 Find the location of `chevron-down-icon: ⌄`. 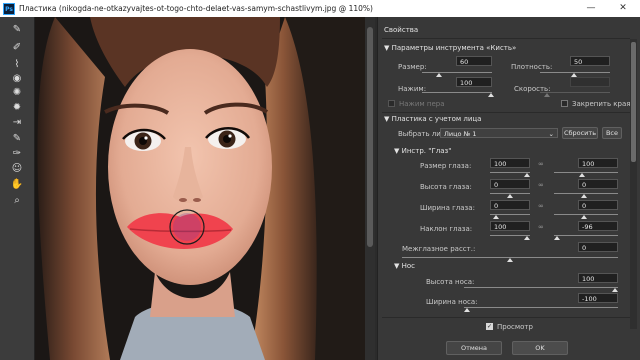

chevron-down-icon: ⌄ is located at coordinates (551, 134).